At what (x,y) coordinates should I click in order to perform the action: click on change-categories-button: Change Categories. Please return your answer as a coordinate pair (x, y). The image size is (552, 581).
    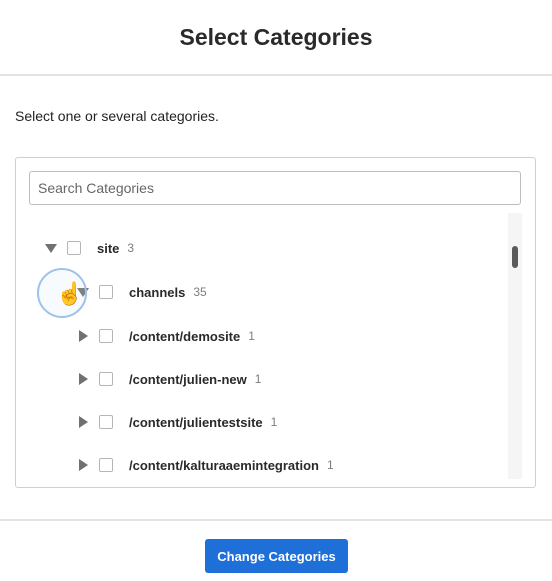
    Looking at the image, I should click on (276, 556).